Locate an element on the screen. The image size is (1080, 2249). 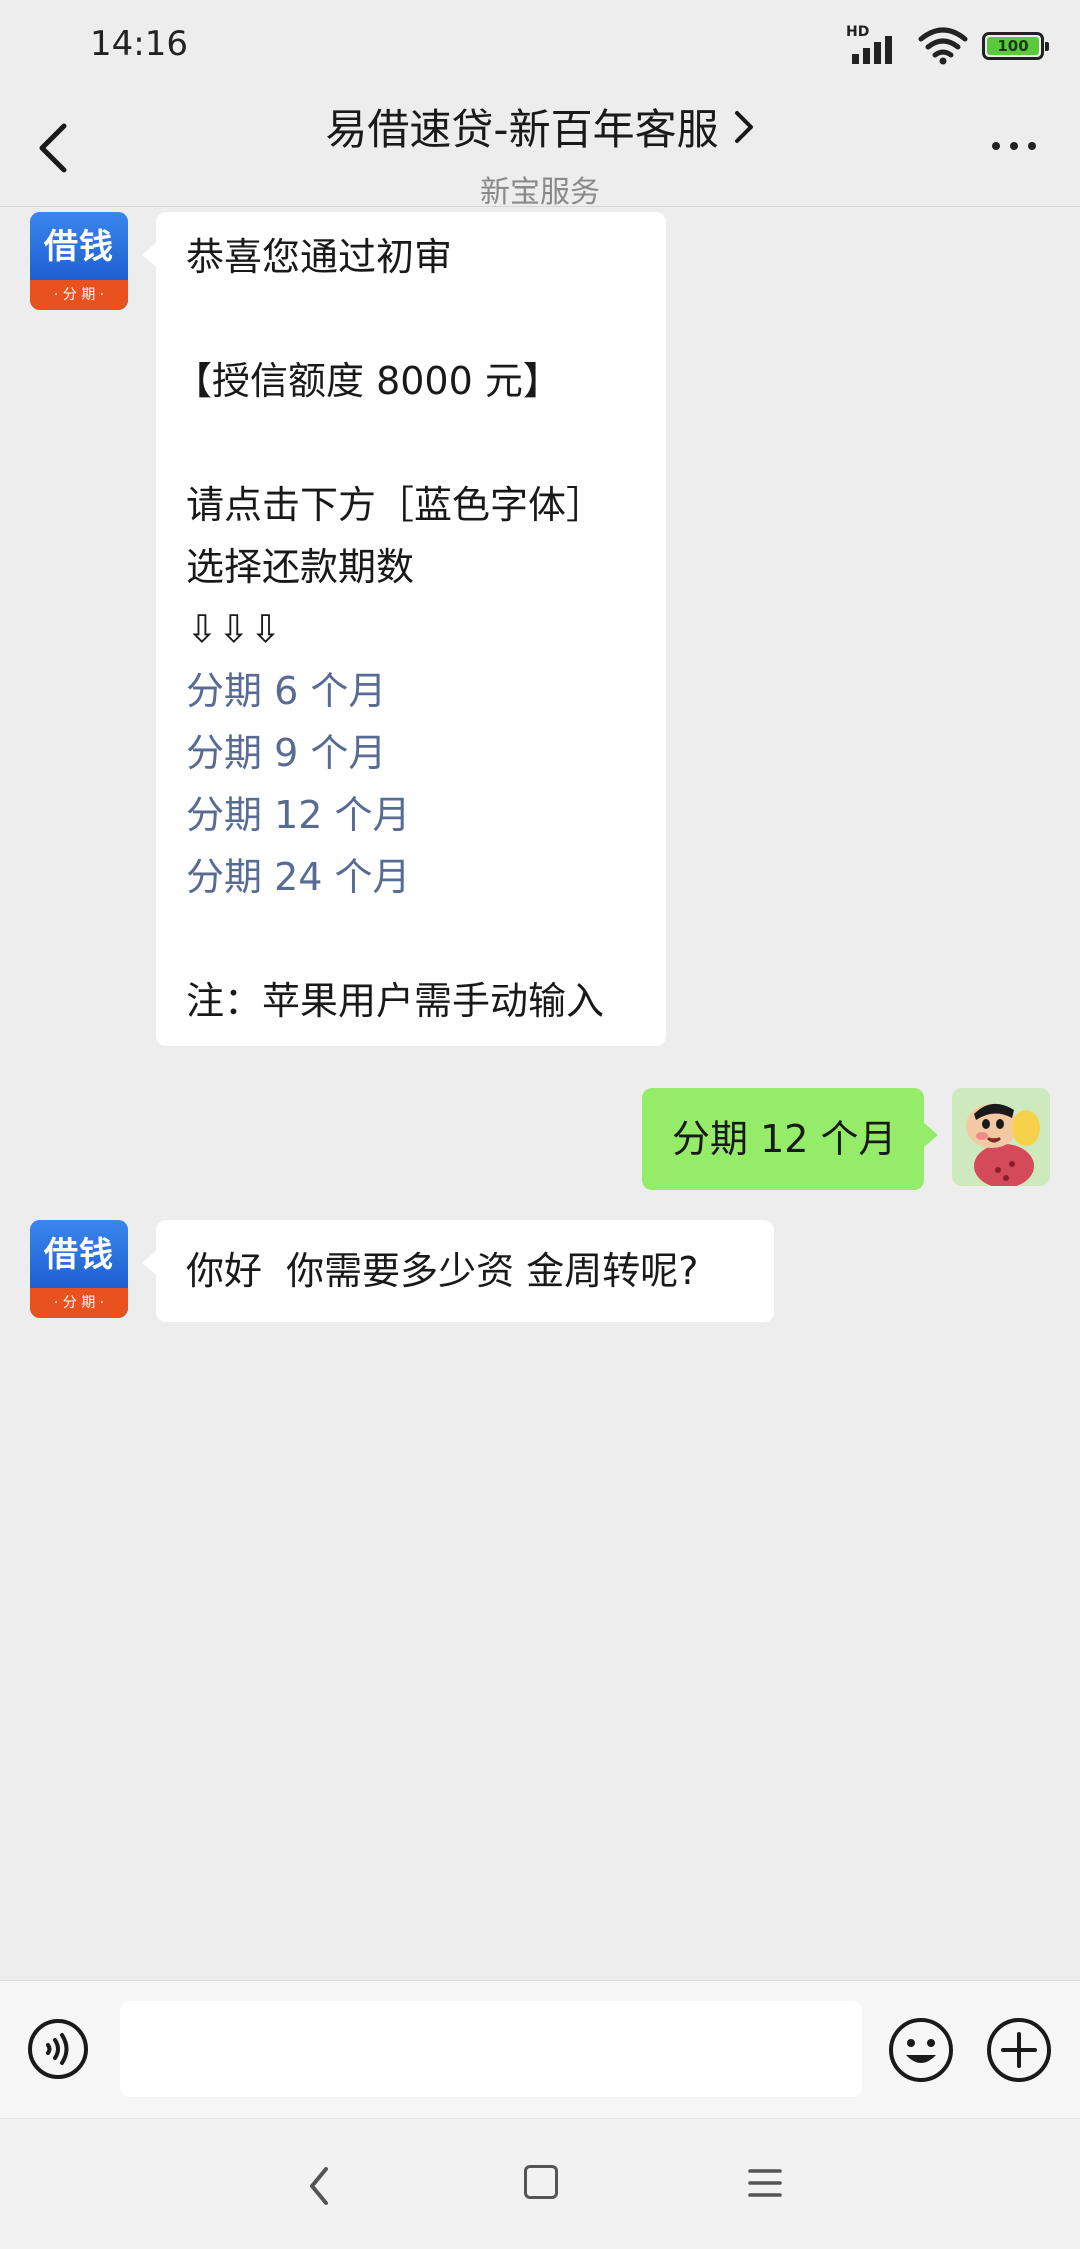
status-icons: HD 100 is located at coordinates (947, 45).